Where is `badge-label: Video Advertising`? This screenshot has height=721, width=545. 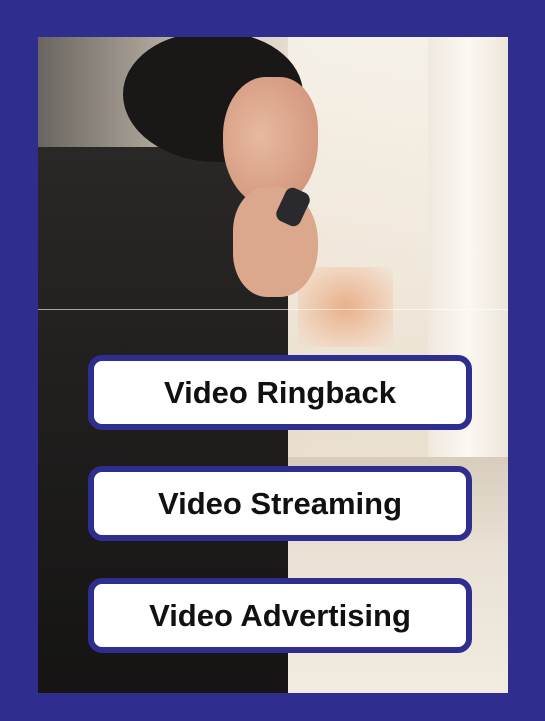
badge-label: Video Advertising is located at coordinates (280, 615).